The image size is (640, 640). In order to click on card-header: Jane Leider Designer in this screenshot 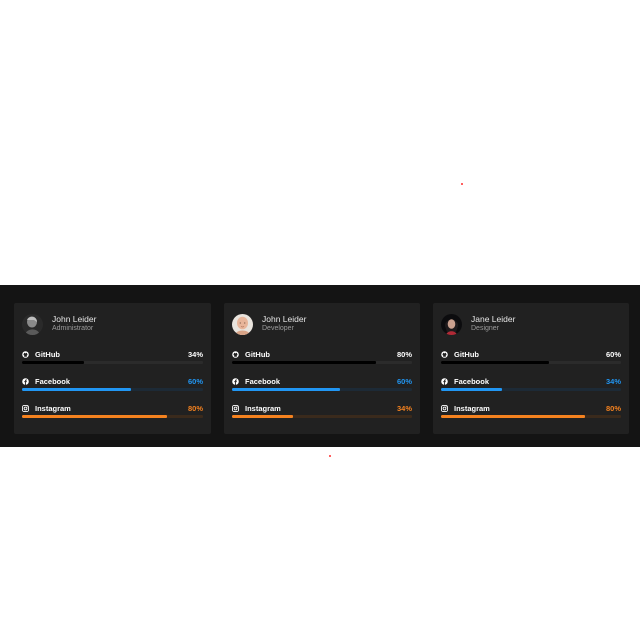, I will do `click(478, 324)`.